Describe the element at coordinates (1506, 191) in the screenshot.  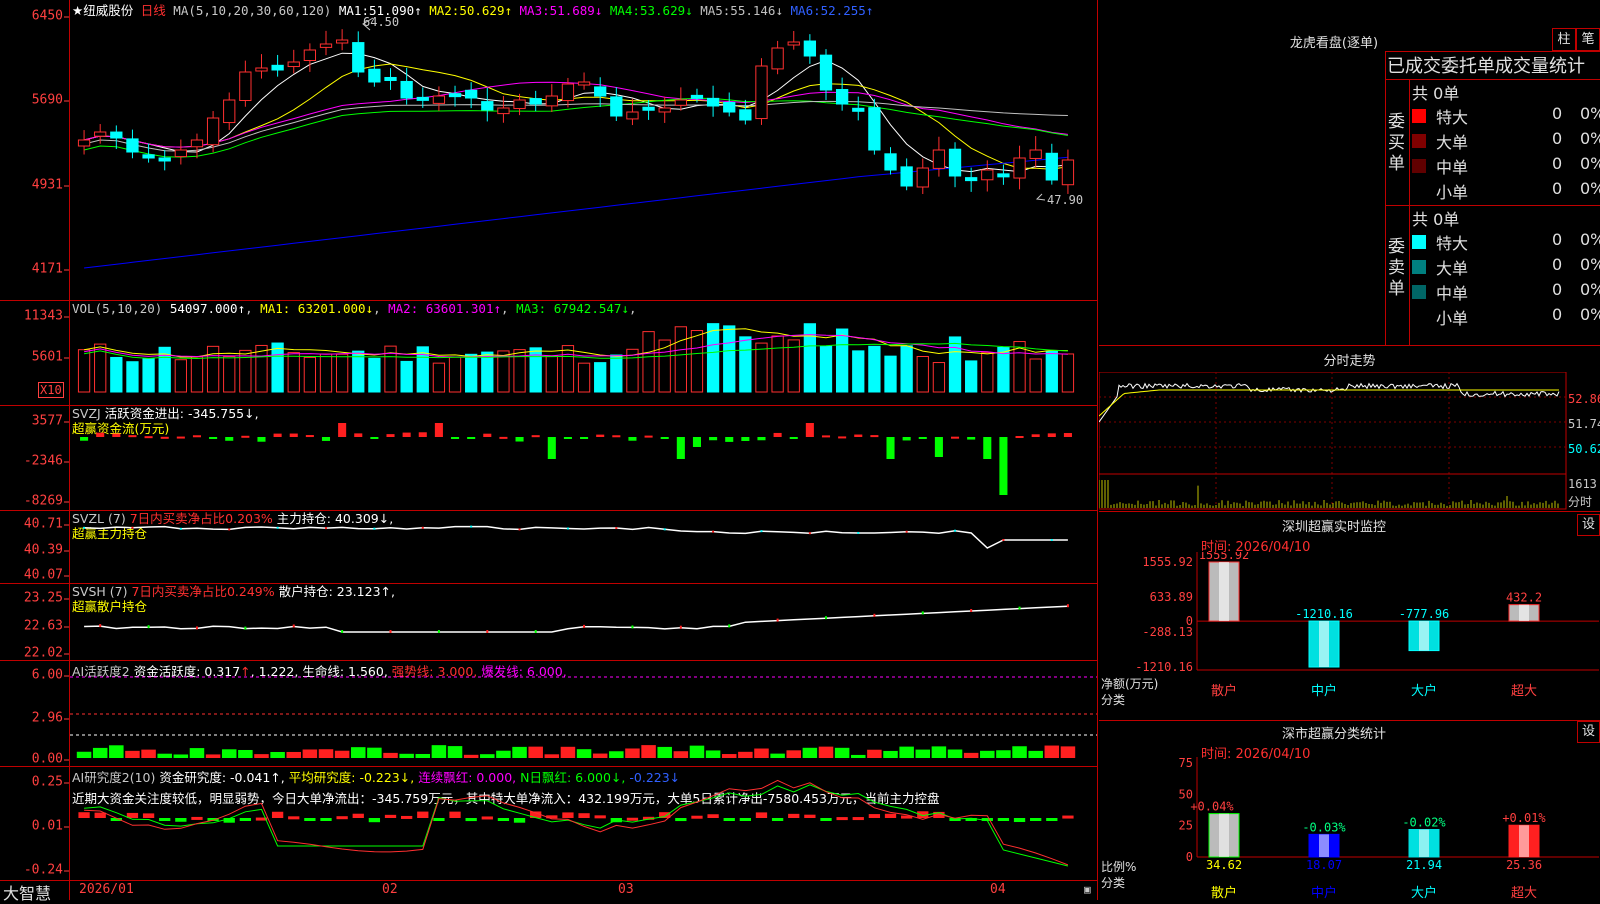
I see `buy-row: 小单 0 0%` at that location.